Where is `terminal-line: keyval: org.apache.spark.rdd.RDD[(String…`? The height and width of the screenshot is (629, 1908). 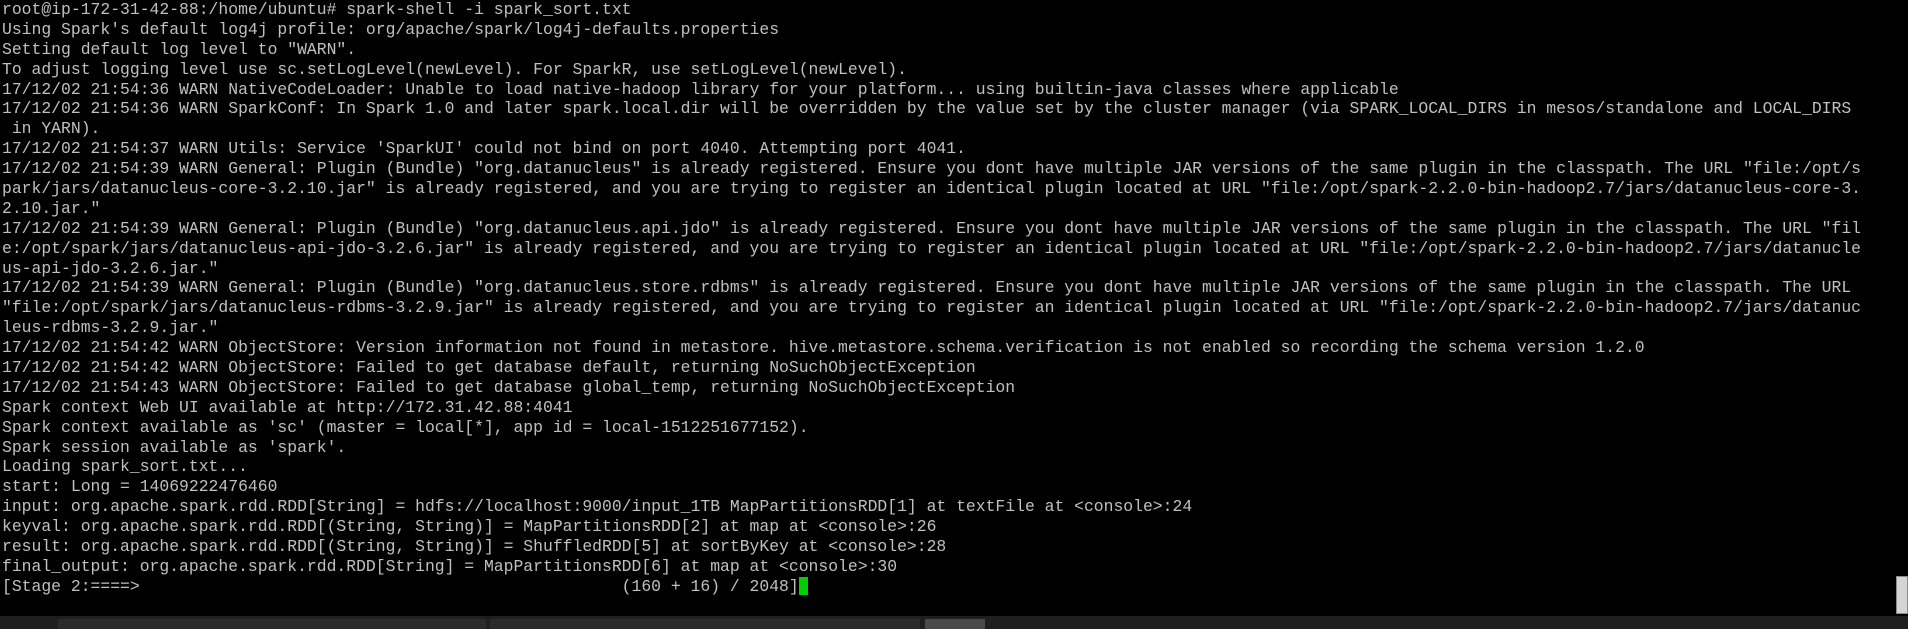 terminal-line: keyval: org.apache.spark.rdd.RDD[(String… is located at coordinates (469, 527).